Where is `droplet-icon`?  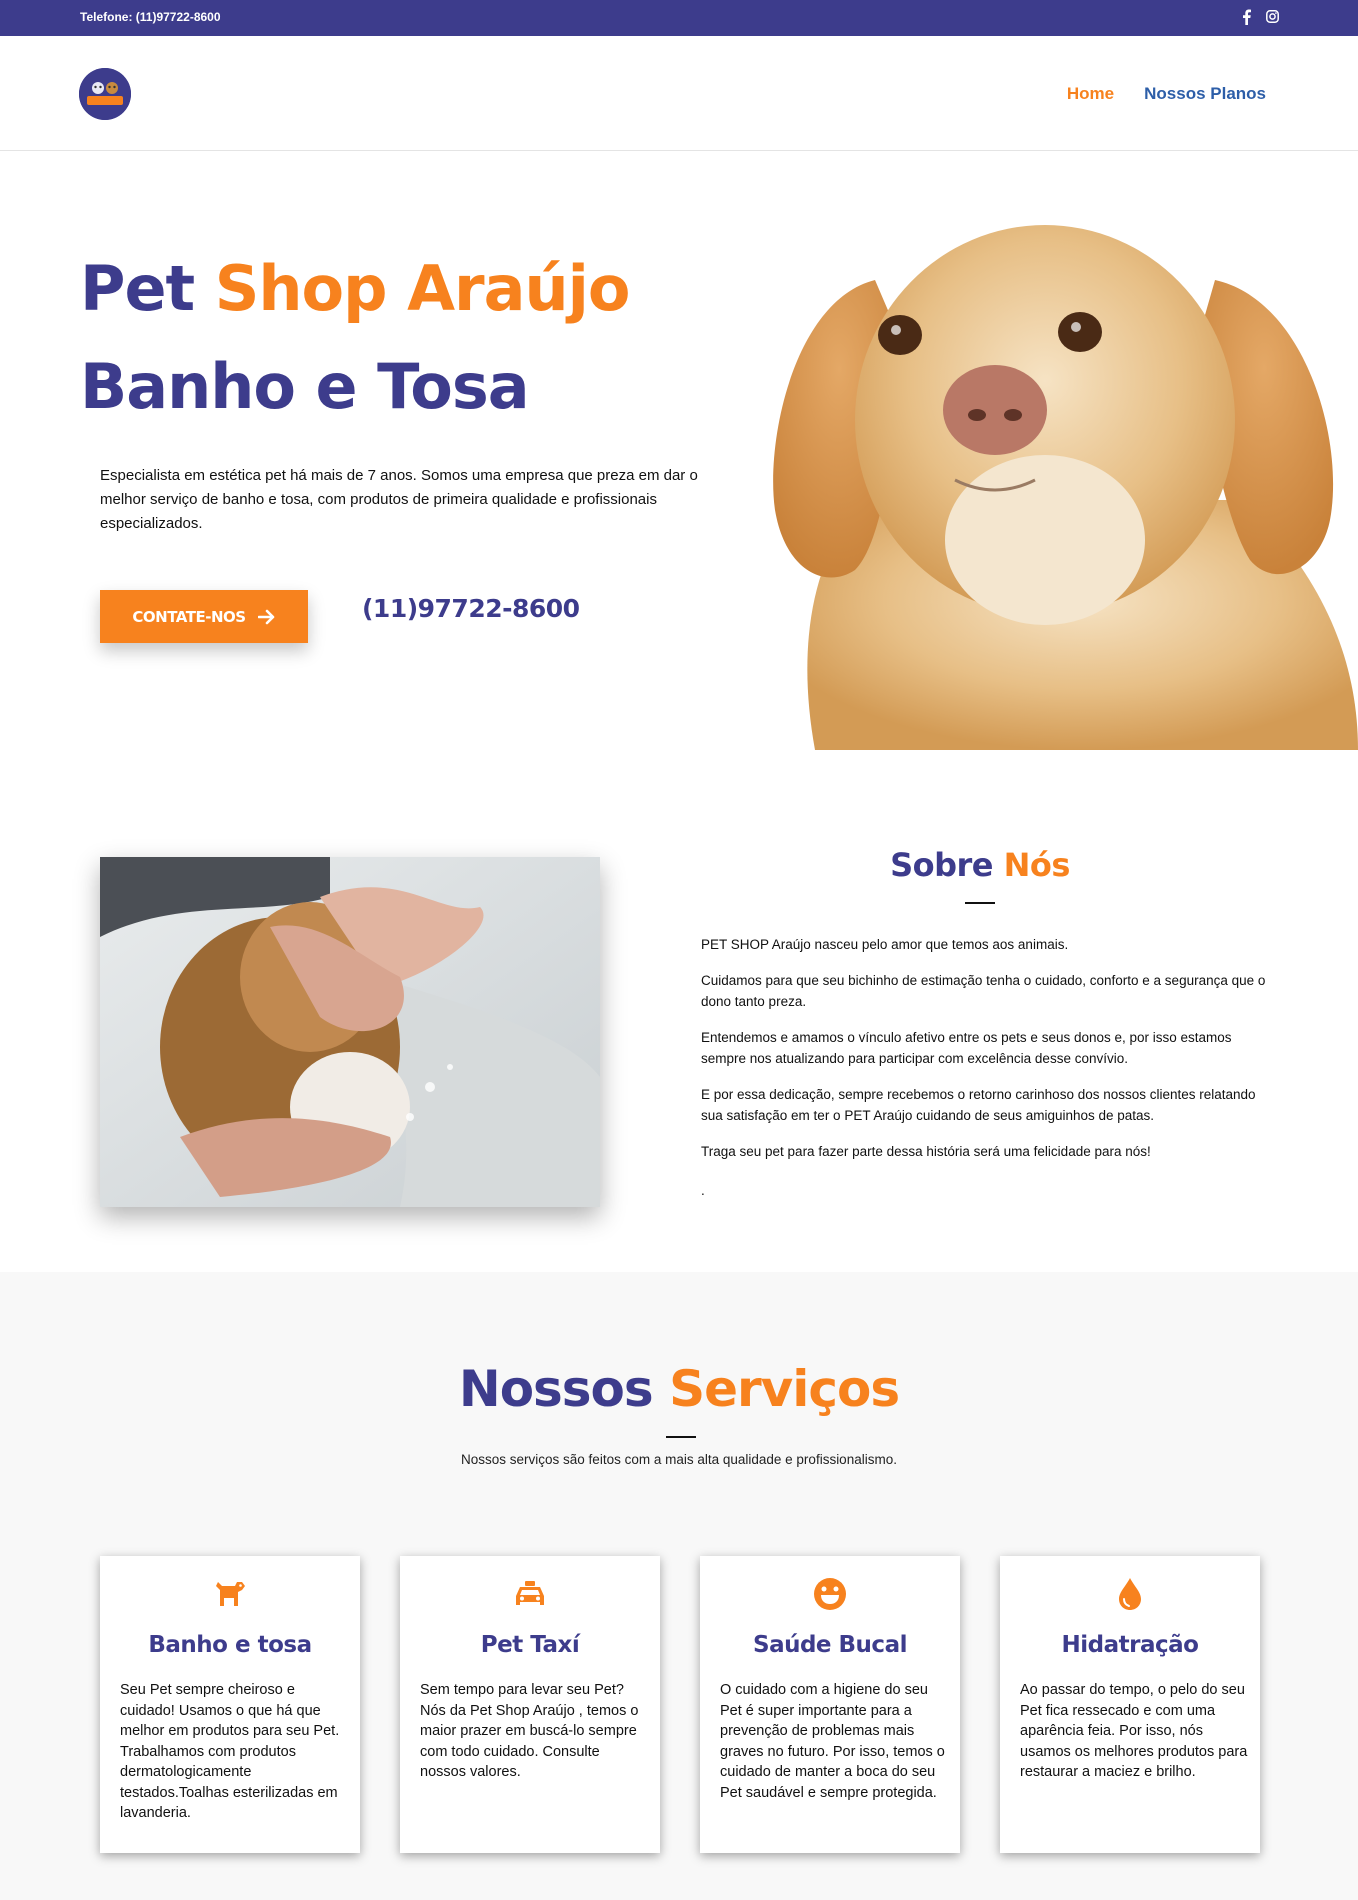 droplet-icon is located at coordinates (1130, 1594).